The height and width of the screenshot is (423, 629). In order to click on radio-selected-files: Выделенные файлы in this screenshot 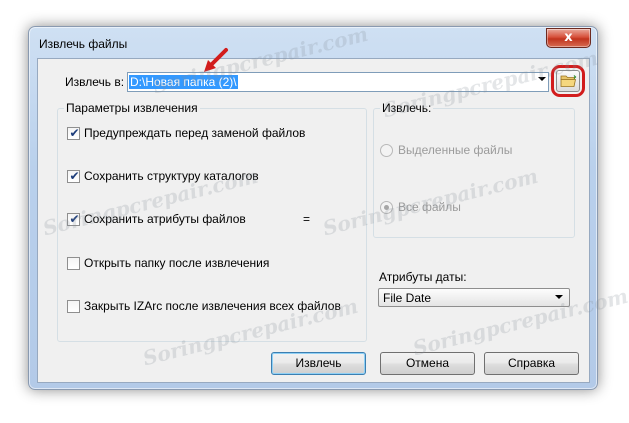, I will do `click(446, 150)`.